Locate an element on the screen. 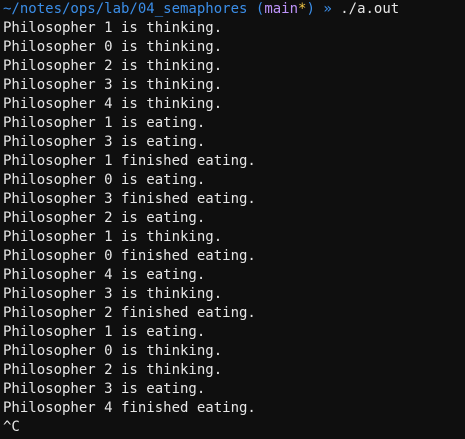  prompt-arrow: » is located at coordinates (327, 9).